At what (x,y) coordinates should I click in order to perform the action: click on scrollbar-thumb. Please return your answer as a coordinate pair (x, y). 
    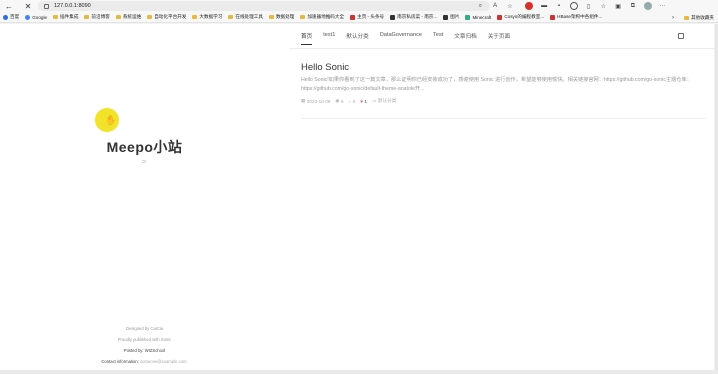
    Looking at the image, I should click on (716, 197).